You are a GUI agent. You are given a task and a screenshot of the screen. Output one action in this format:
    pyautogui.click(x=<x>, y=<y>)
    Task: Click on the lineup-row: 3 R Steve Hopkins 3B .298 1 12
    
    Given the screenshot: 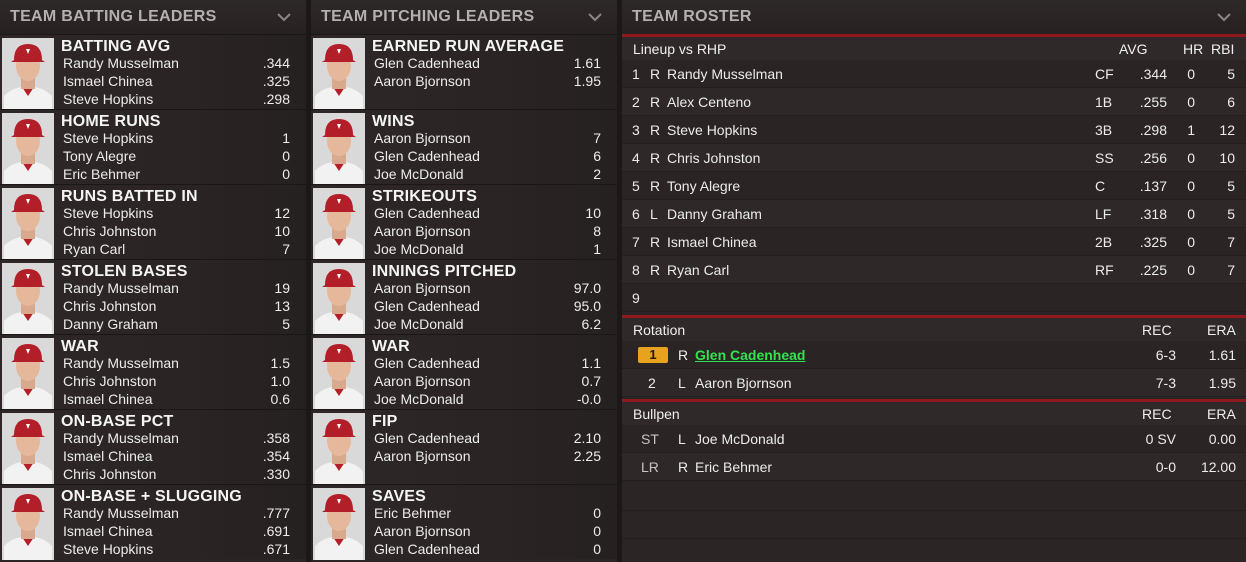 What is the action you would take?
    pyautogui.click(x=934, y=130)
    